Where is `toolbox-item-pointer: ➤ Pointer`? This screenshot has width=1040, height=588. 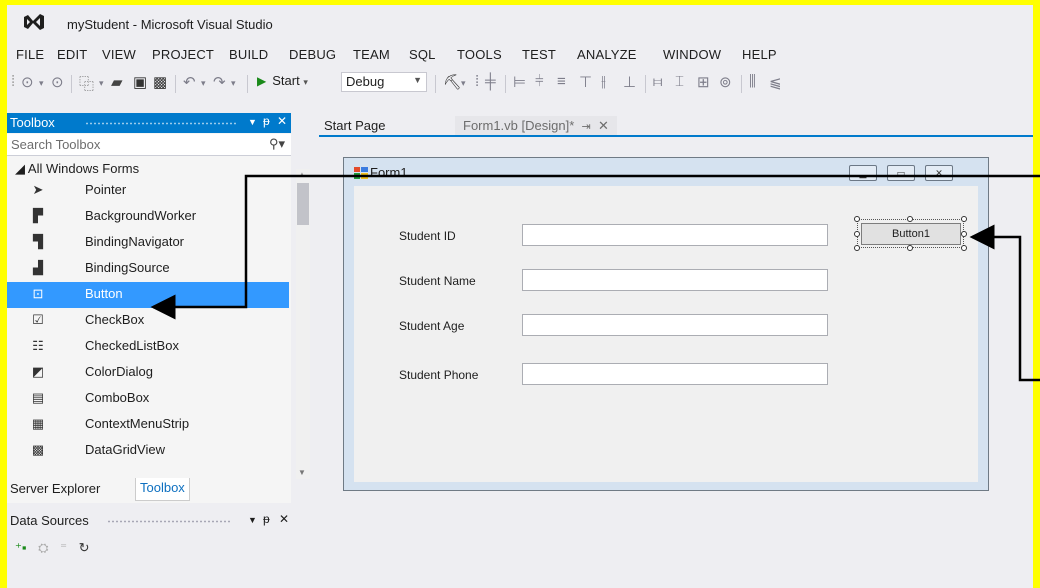
toolbox-item-pointer: ➤ Pointer is located at coordinates (149, 191).